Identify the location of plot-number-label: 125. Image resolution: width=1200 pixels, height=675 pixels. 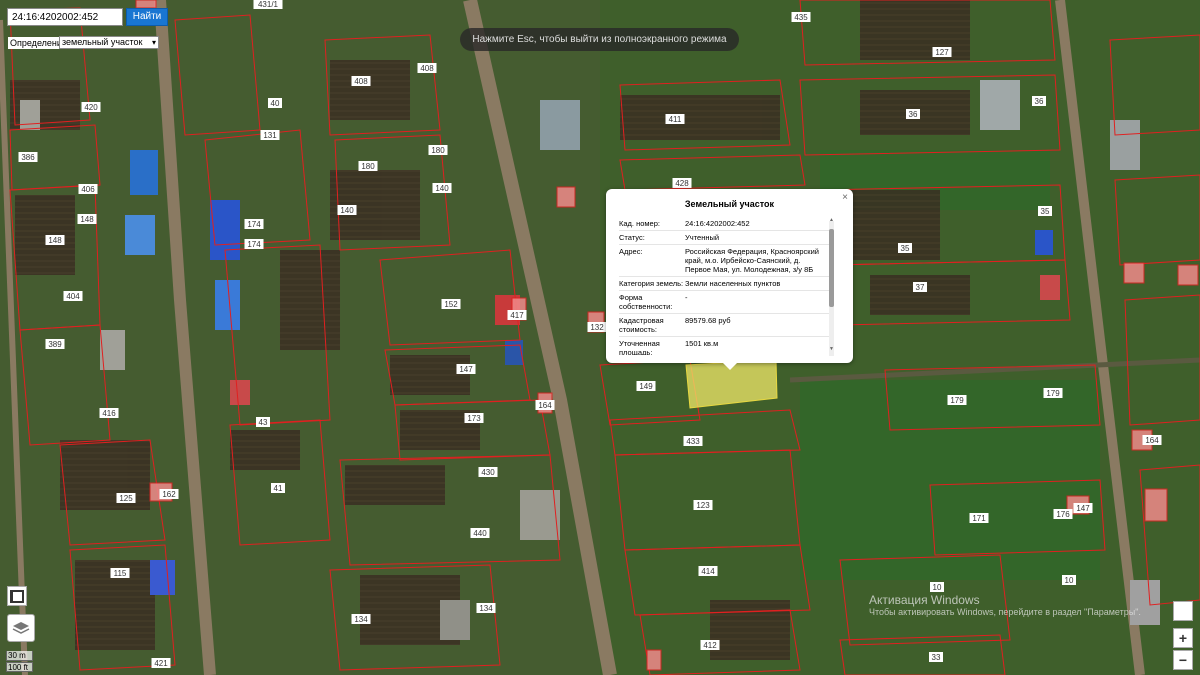
(126, 498).